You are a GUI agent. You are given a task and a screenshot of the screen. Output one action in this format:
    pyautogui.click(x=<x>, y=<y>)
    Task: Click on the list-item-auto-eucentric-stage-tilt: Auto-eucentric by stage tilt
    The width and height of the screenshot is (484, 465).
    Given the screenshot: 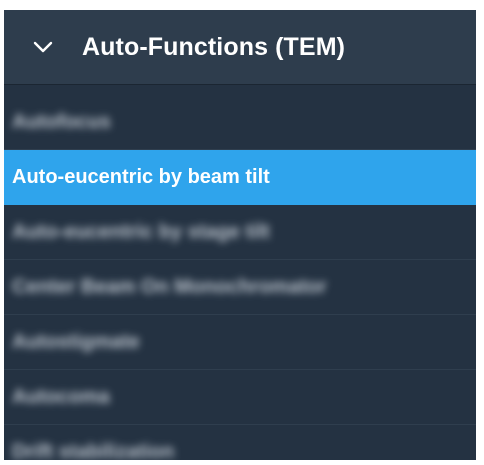 What is the action you would take?
    pyautogui.click(x=240, y=232)
    